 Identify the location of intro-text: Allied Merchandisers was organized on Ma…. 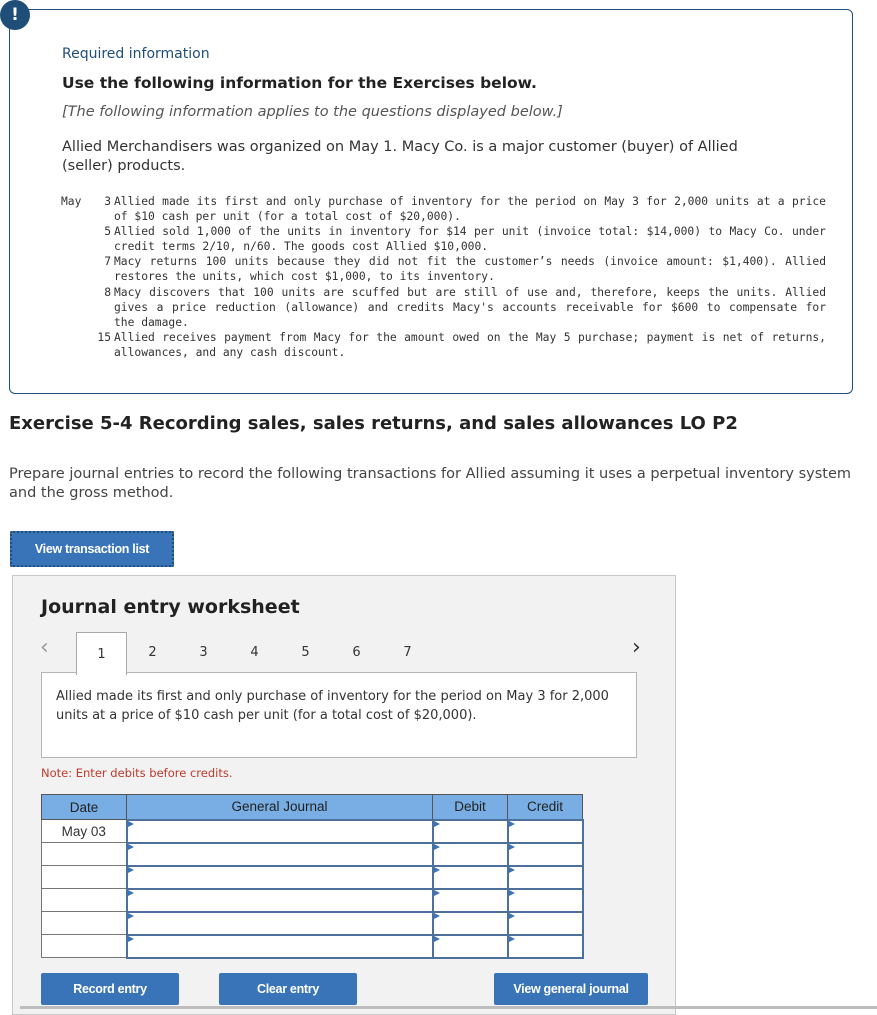
(400, 156).